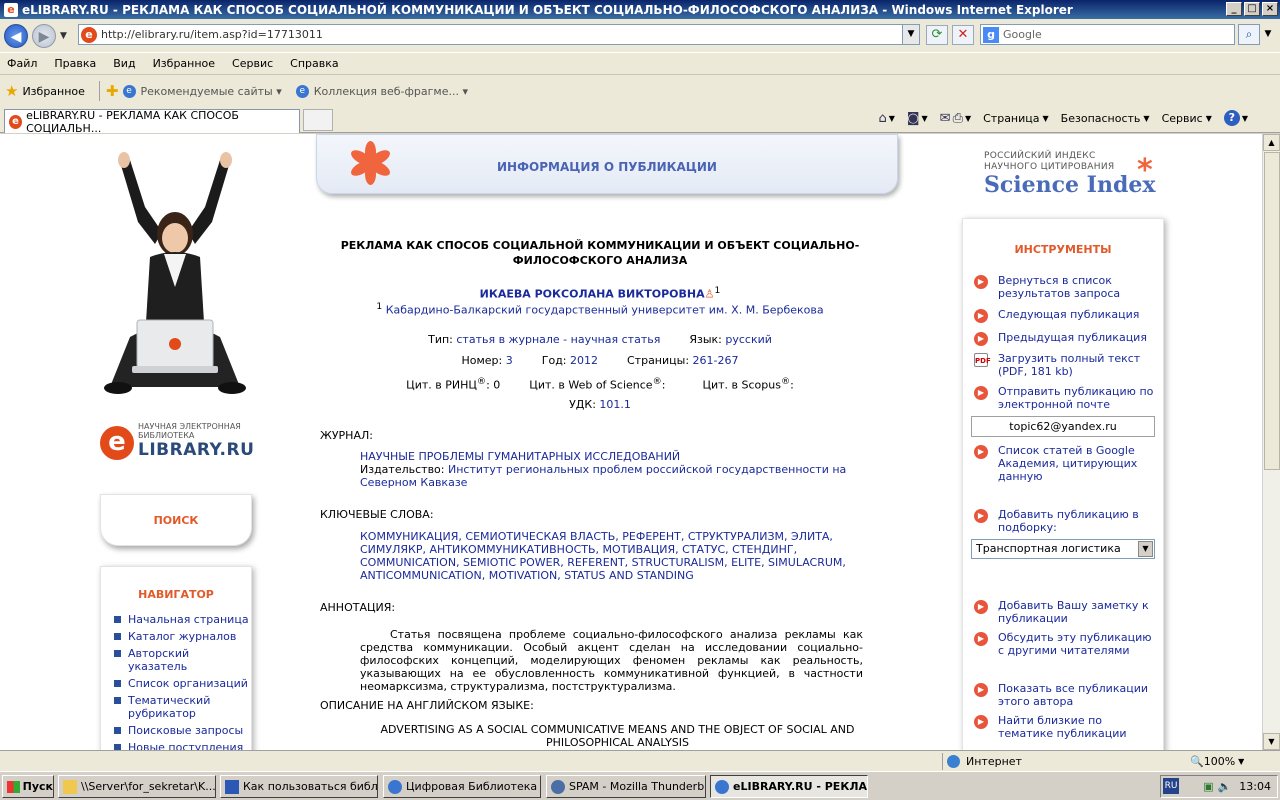  Describe the element at coordinates (1101, 118) in the screenshot. I see `safety-menu: Безопасность` at that location.